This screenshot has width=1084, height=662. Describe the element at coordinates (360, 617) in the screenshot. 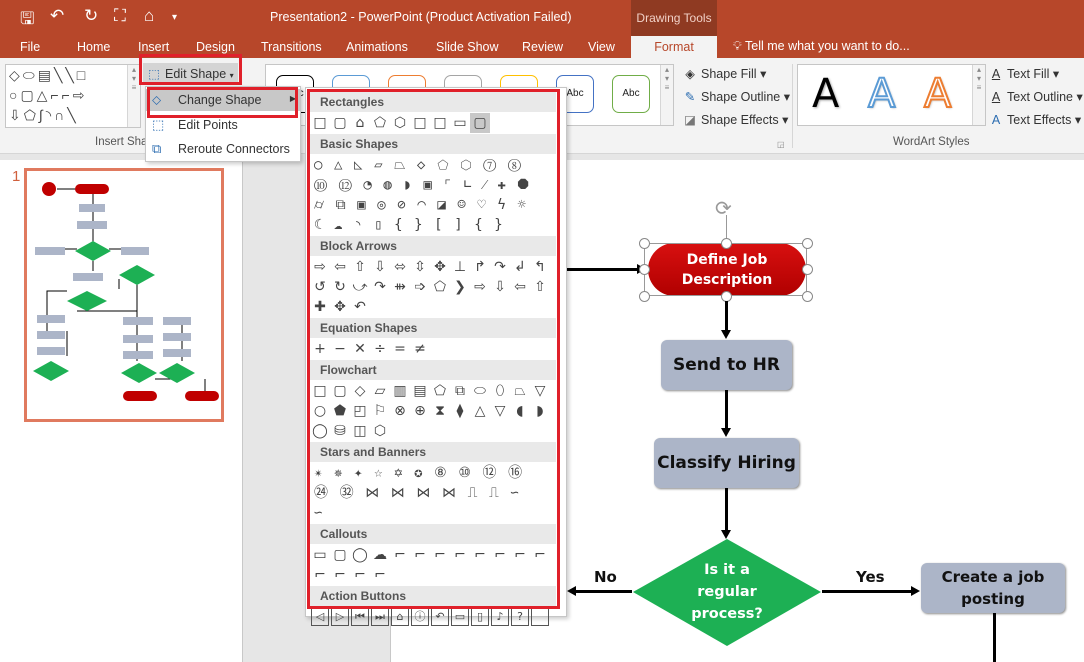

I see `action-buttons-shape-icon: ⏮` at that location.